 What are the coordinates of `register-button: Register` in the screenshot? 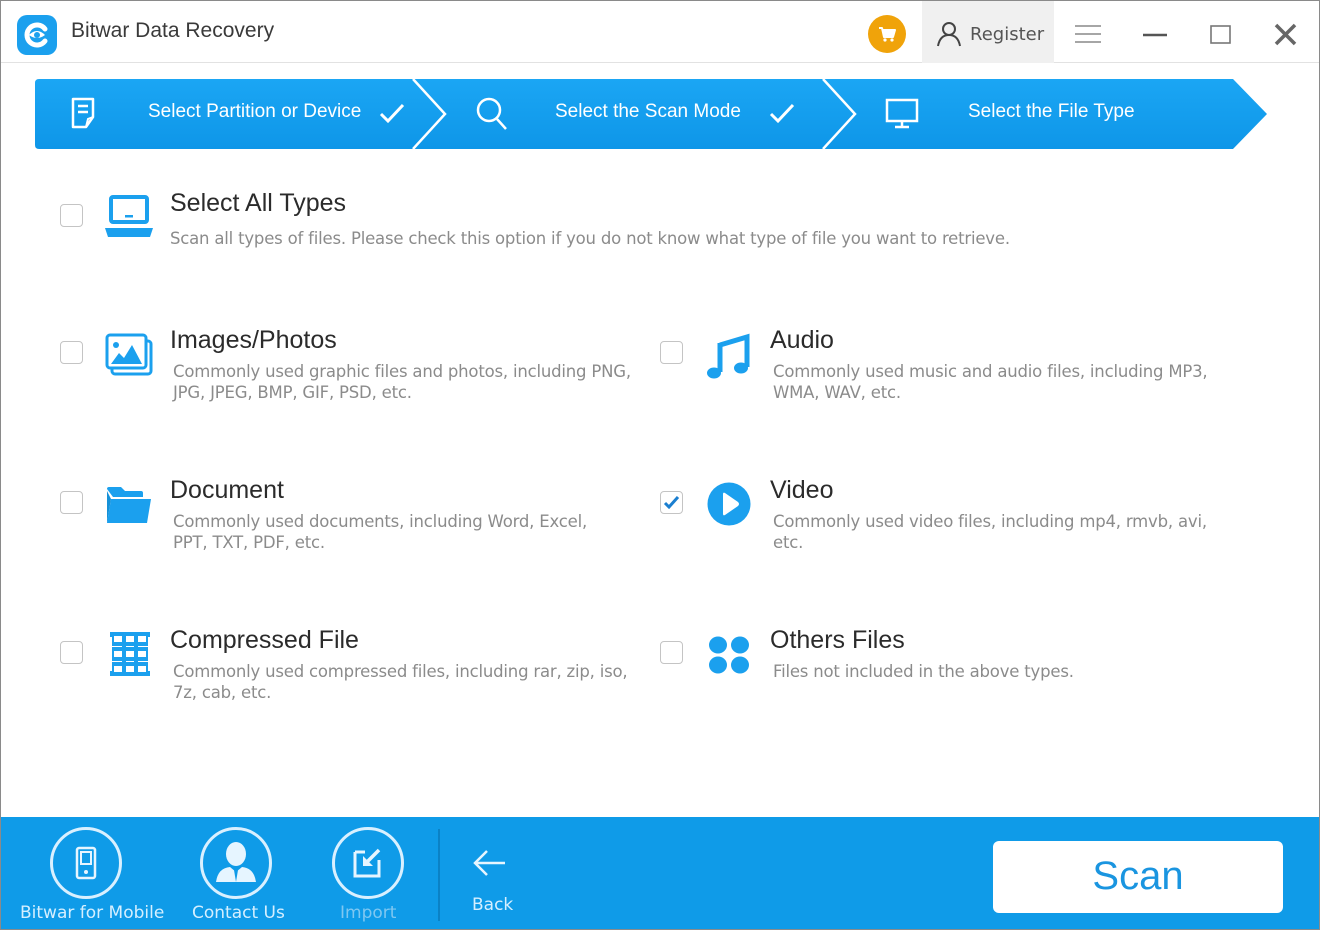 It's located at (988, 32).